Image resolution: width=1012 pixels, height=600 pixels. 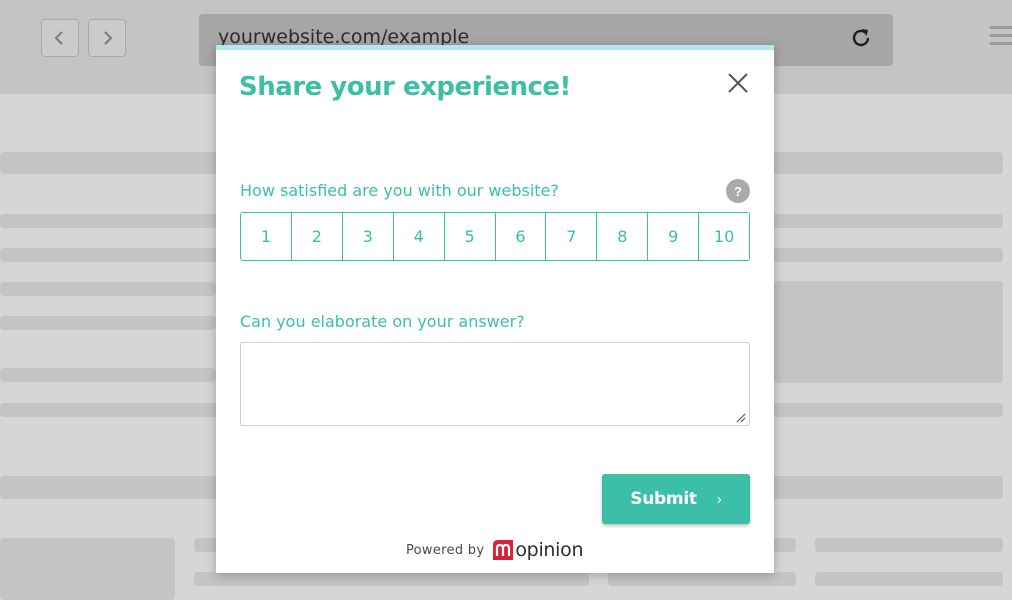 I want to click on satisfaction-question-label: How satisfied are you with our website?, so click(x=399, y=190).